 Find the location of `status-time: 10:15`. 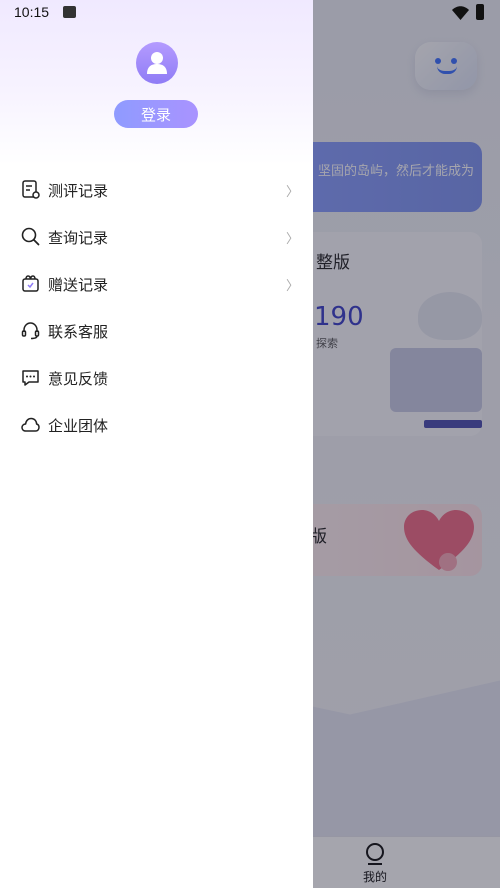

status-time: 10:15 is located at coordinates (32, 12).